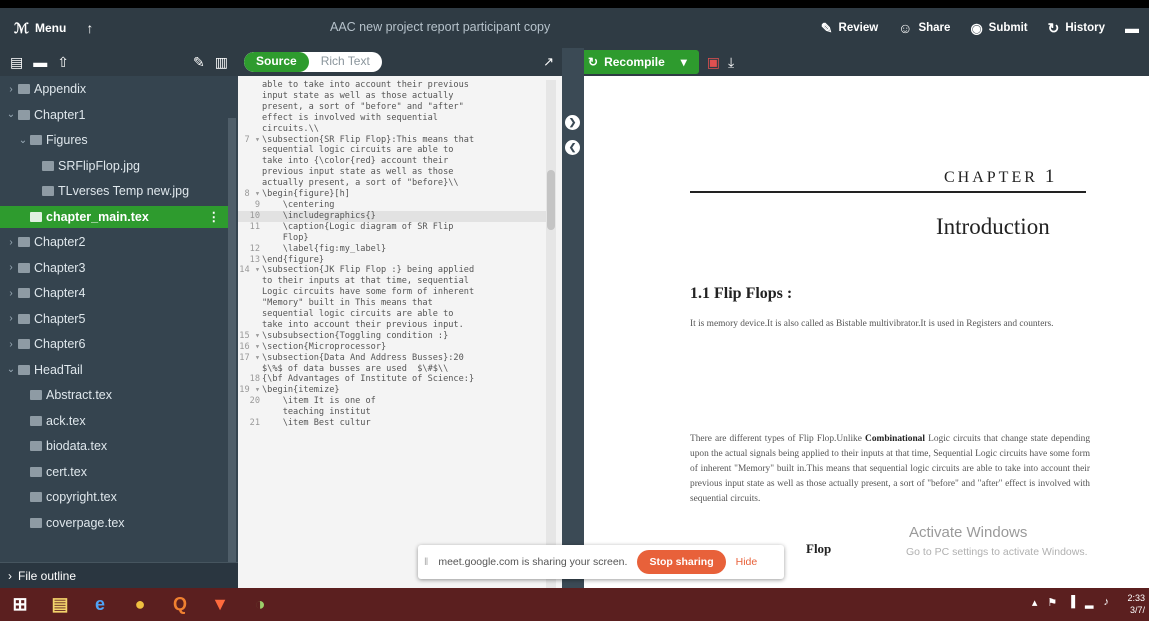  I want to click on code-line: 20 \item It is one of, so click(392, 401).